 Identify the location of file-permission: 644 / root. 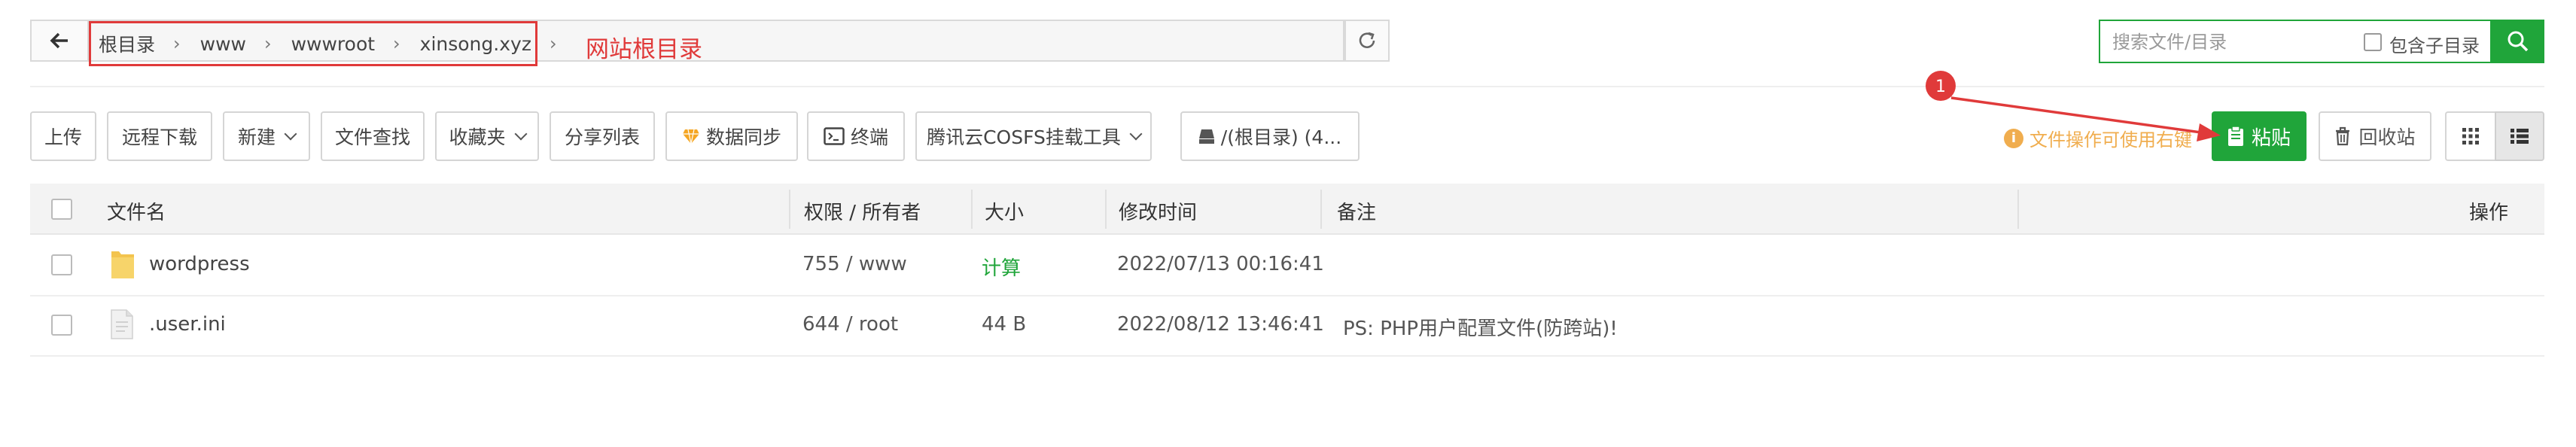
(850, 324).